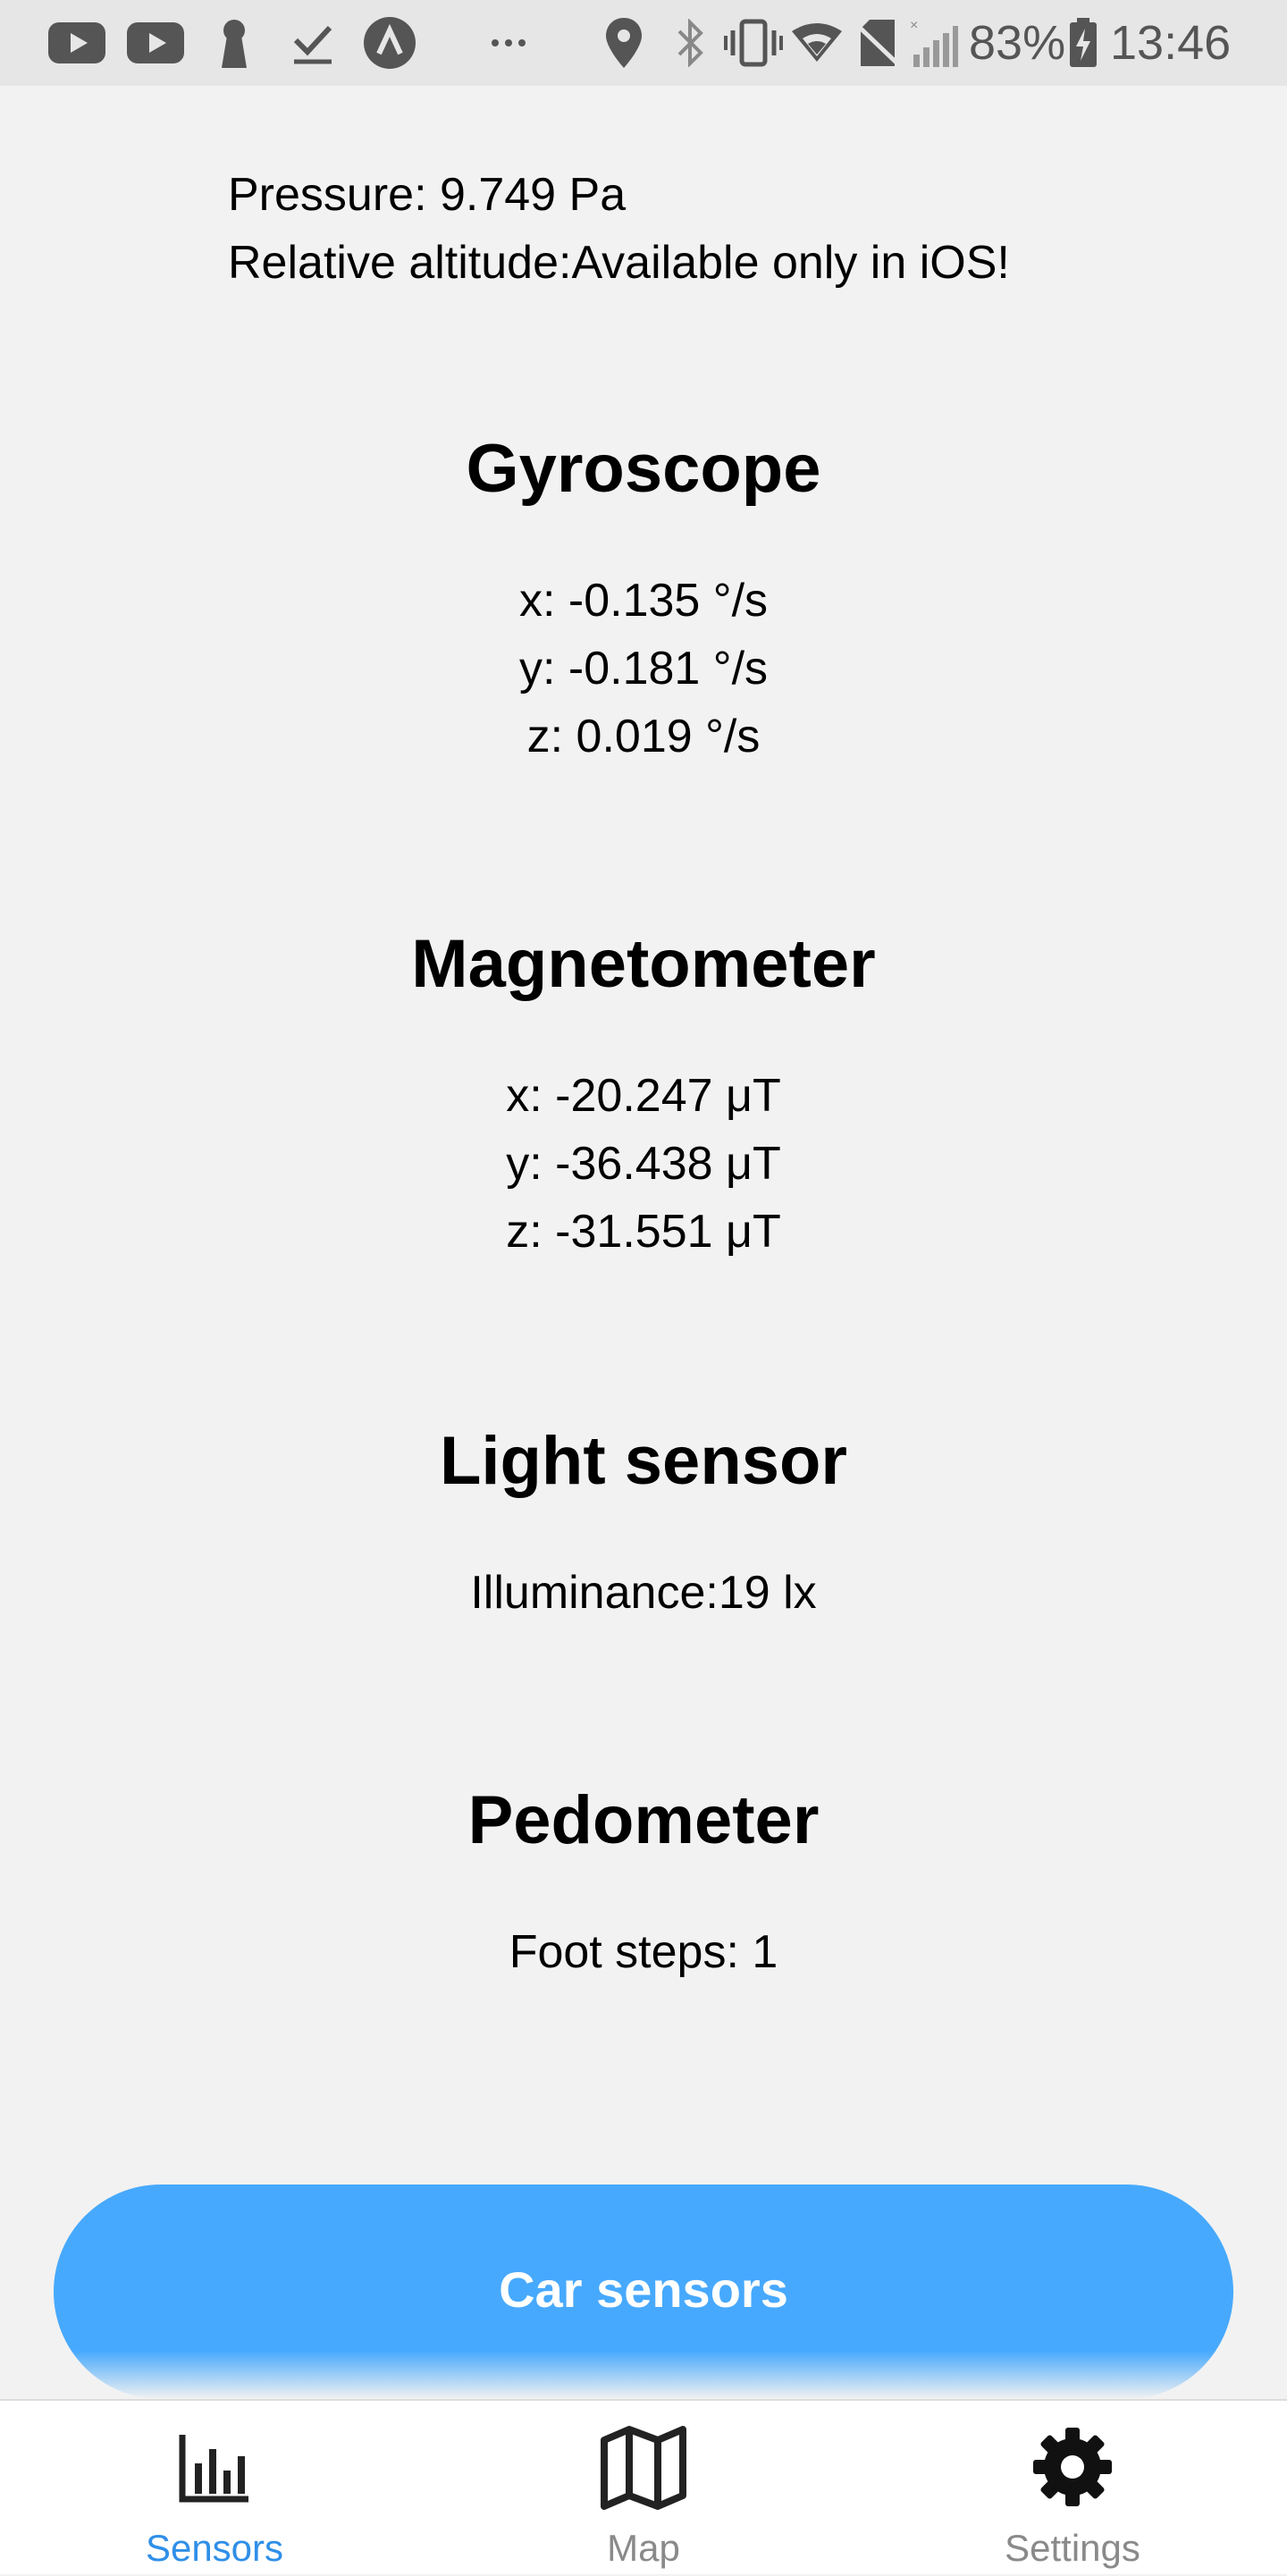 The width and height of the screenshot is (1287, 2576). Describe the element at coordinates (643, 1232) in the screenshot. I see `magnetometer-z: z: -31.551 μT` at that location.